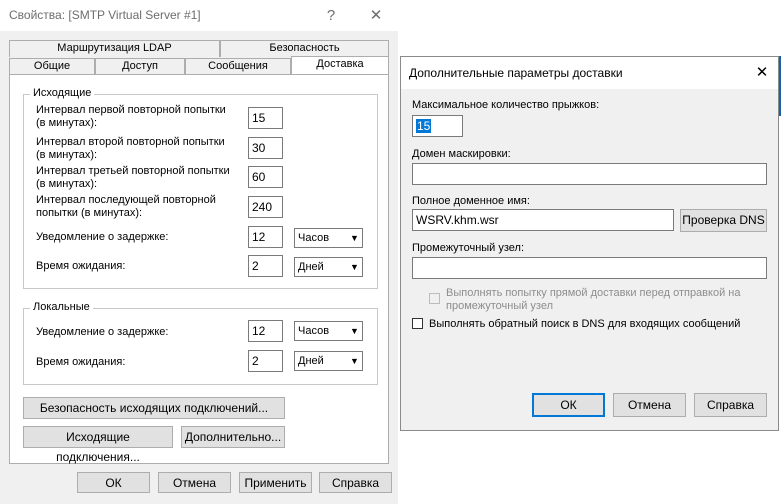  What do you see at coordinates (331, 16) in the screenshot?
I see `help-icon: ?` at bounding box center [331, 16].